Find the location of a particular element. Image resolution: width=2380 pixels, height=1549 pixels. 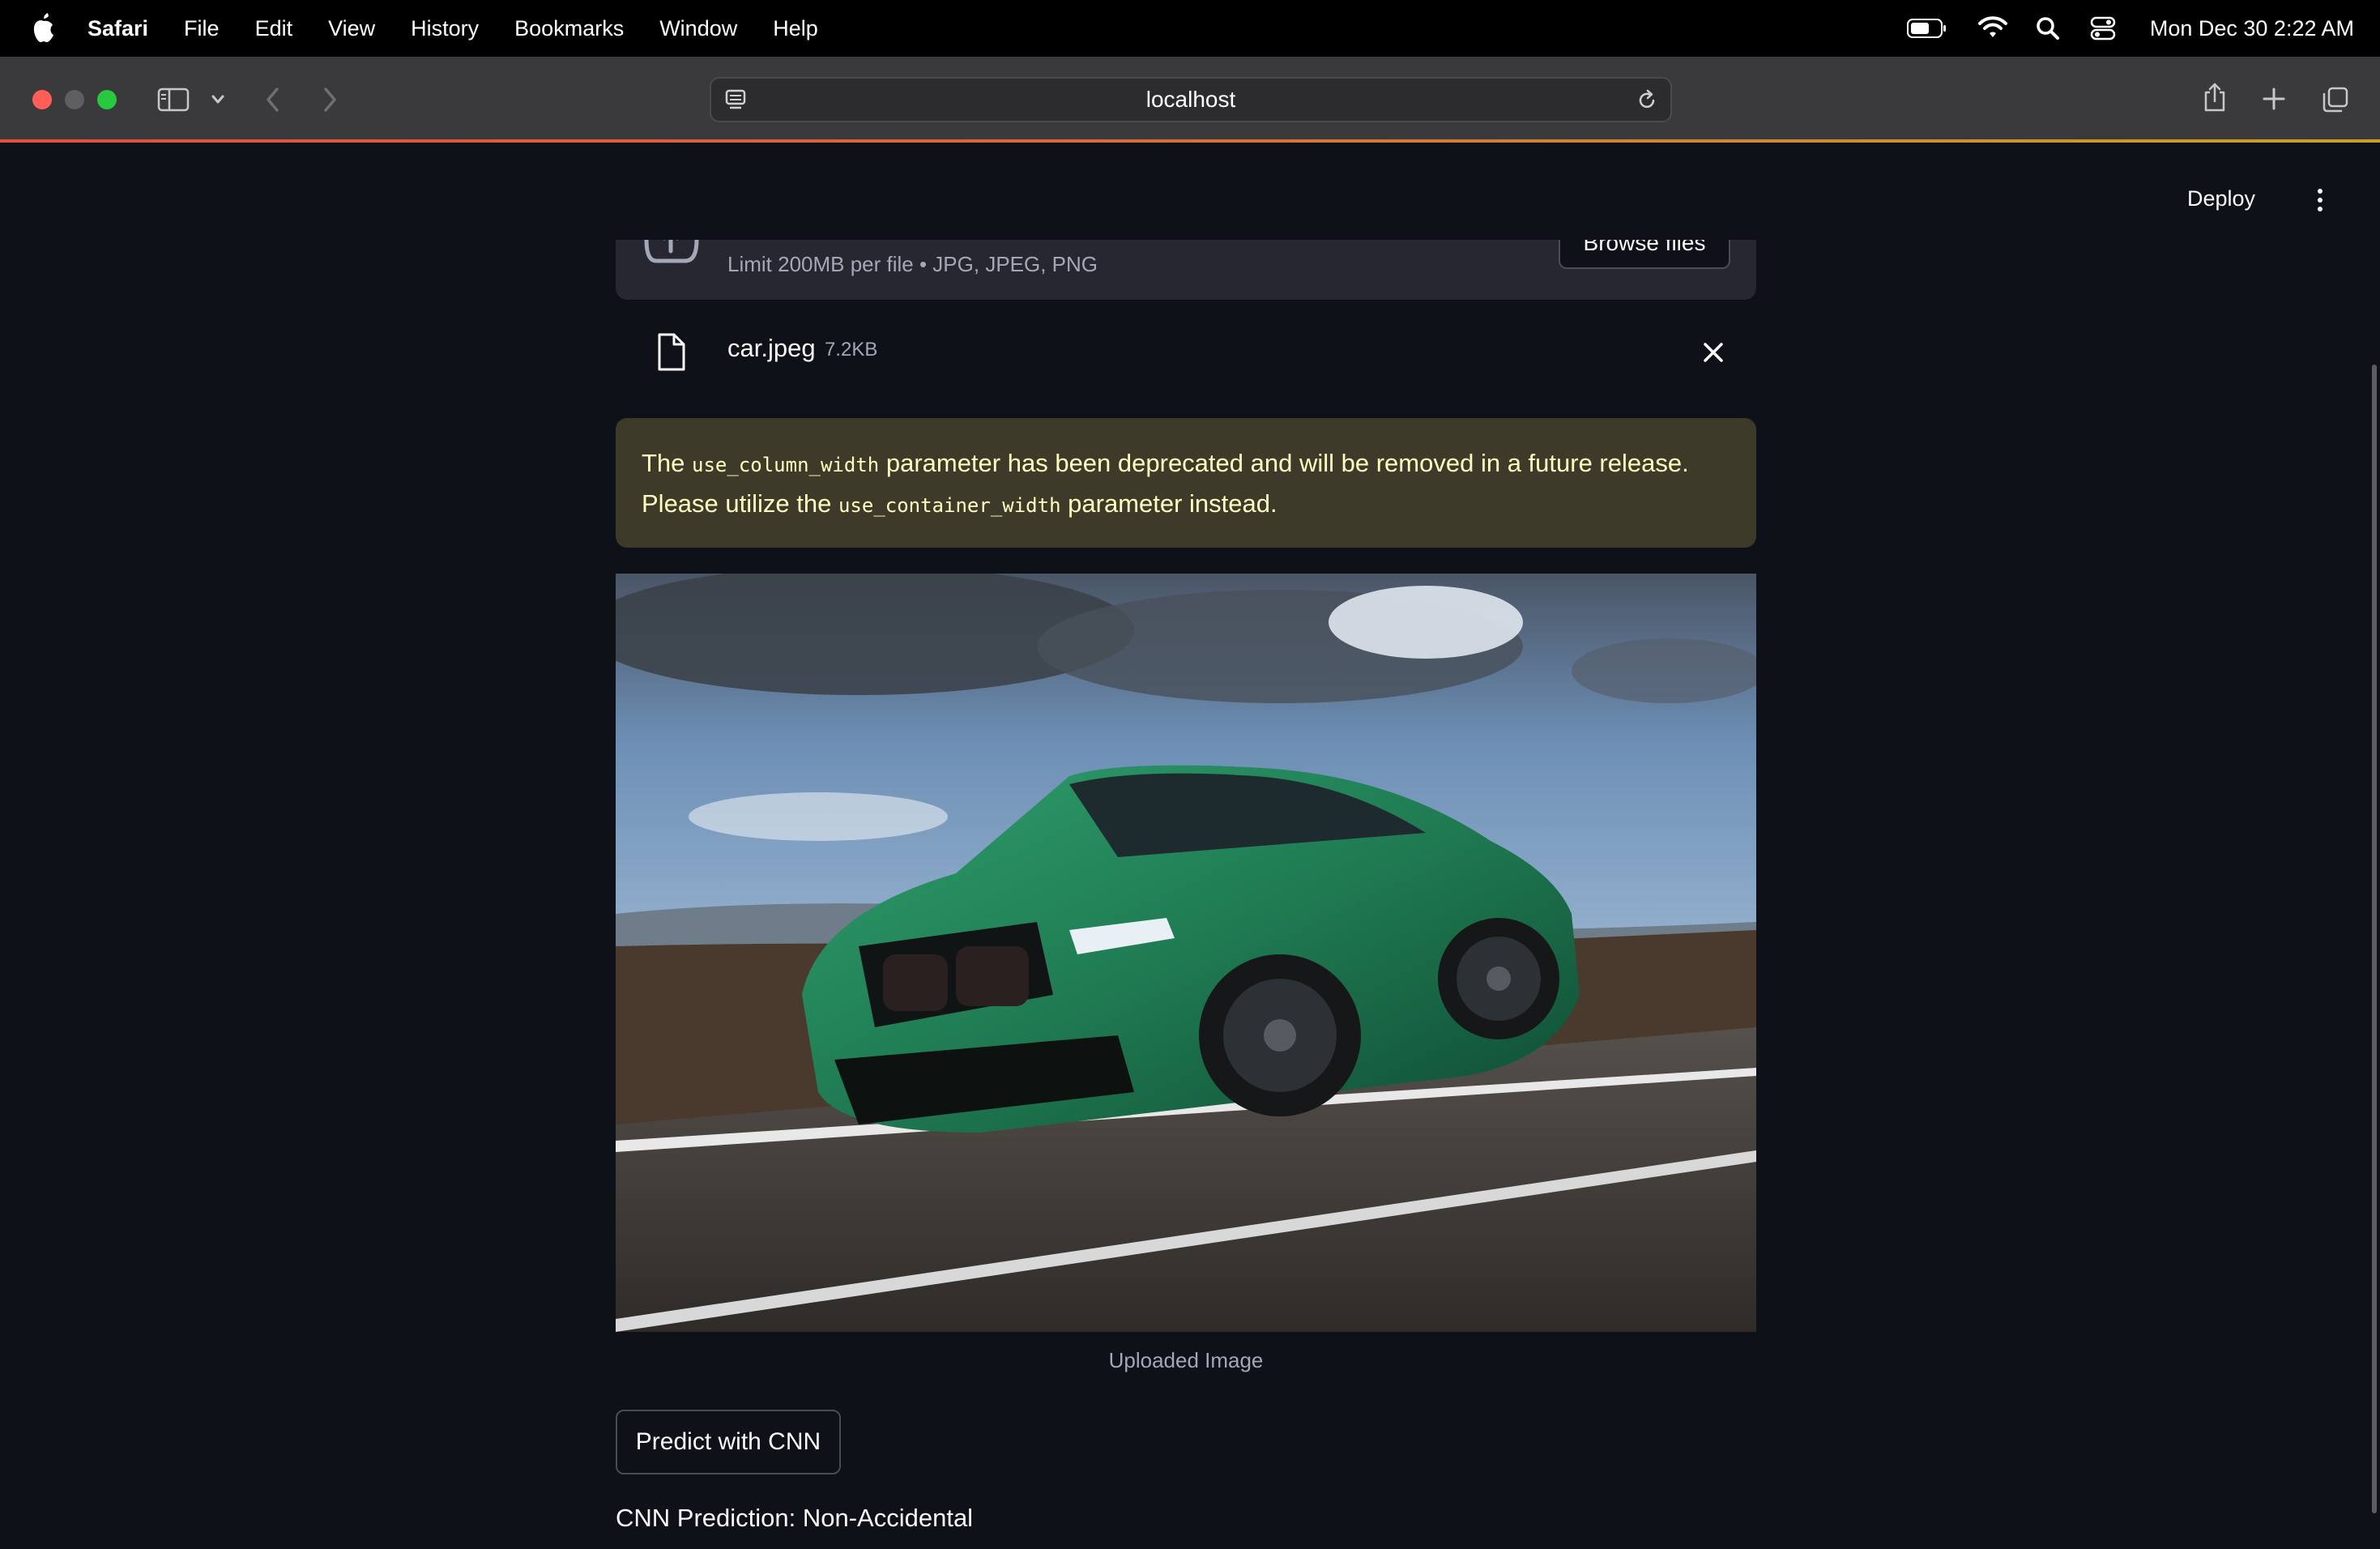

address-bar: localhost is located at coordinates (1191, 100).